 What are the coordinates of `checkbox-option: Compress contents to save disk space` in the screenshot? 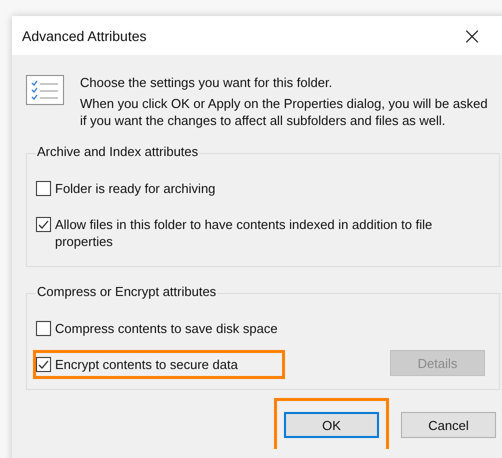 It's located at (159, 328).